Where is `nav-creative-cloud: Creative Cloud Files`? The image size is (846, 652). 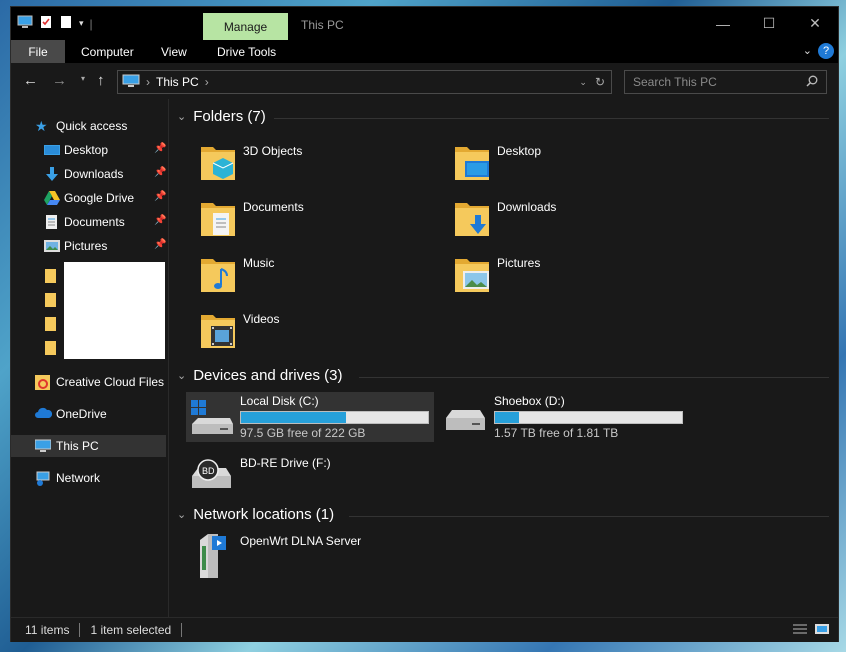
nav-creative-cloud: Creative Cloud Files is located at coordinates (88, 382).